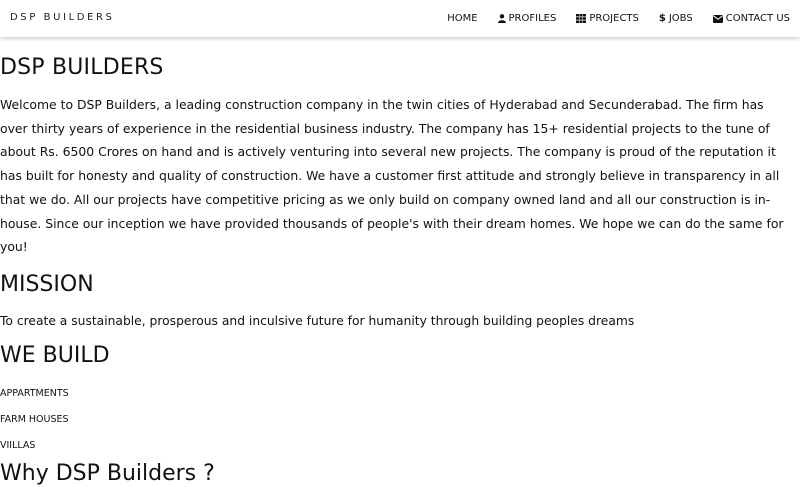 Image resolution: width=800 pixels, height=487 pixels. What do you see at coordinates (757, 18) in the screenshot?
I see `nav-contact-label: CONTACT US` at bounding box center [757, 18].